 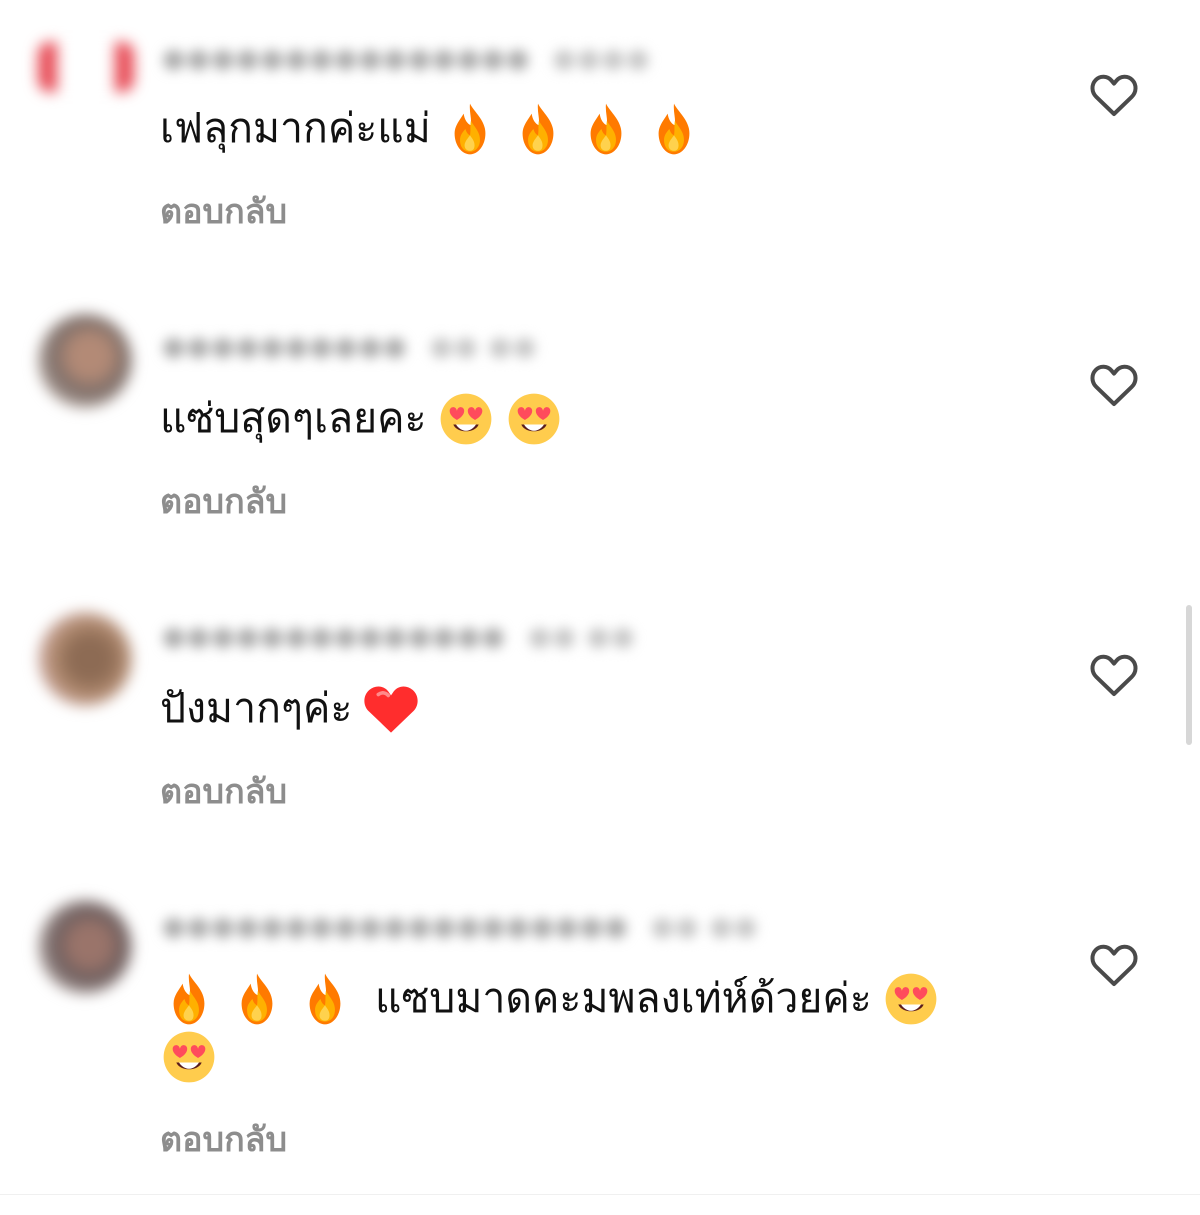 I want to click on username-blurred: ●●●●●●●●●●●●●●●●●●● ●● ●●, so click(x=459, y=926).